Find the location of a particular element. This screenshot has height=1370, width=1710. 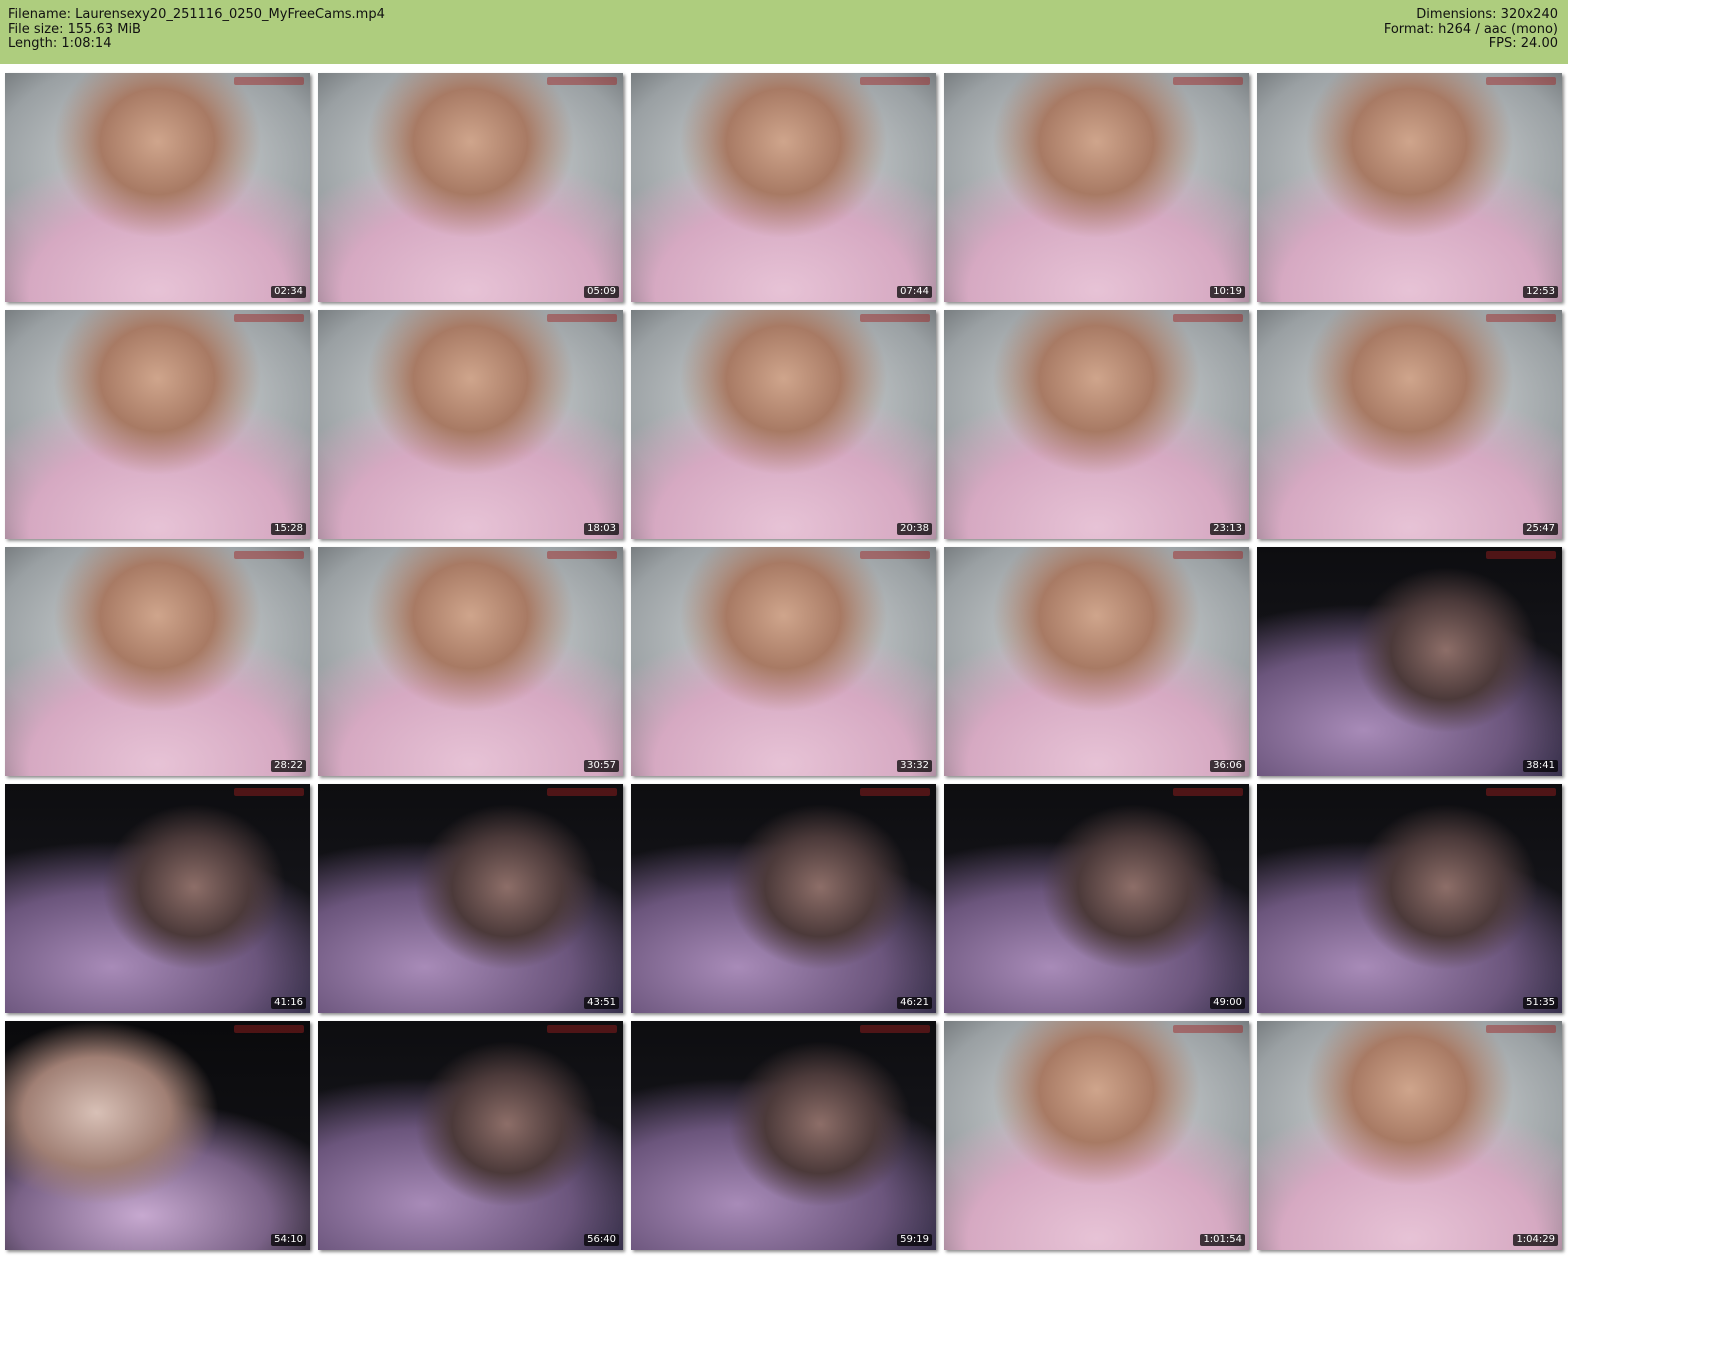

video-thumbnail: 10:19 is located at coordinates (1096, 187).